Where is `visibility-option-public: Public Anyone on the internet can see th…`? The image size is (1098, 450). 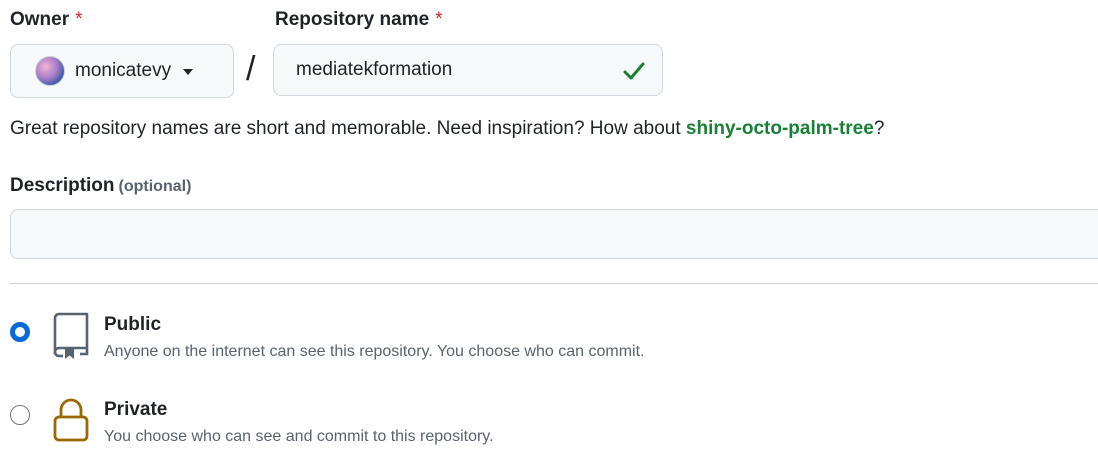 visibility-option-public: Public Anyone on the internet can see th… is located at coordinates (510, 345).